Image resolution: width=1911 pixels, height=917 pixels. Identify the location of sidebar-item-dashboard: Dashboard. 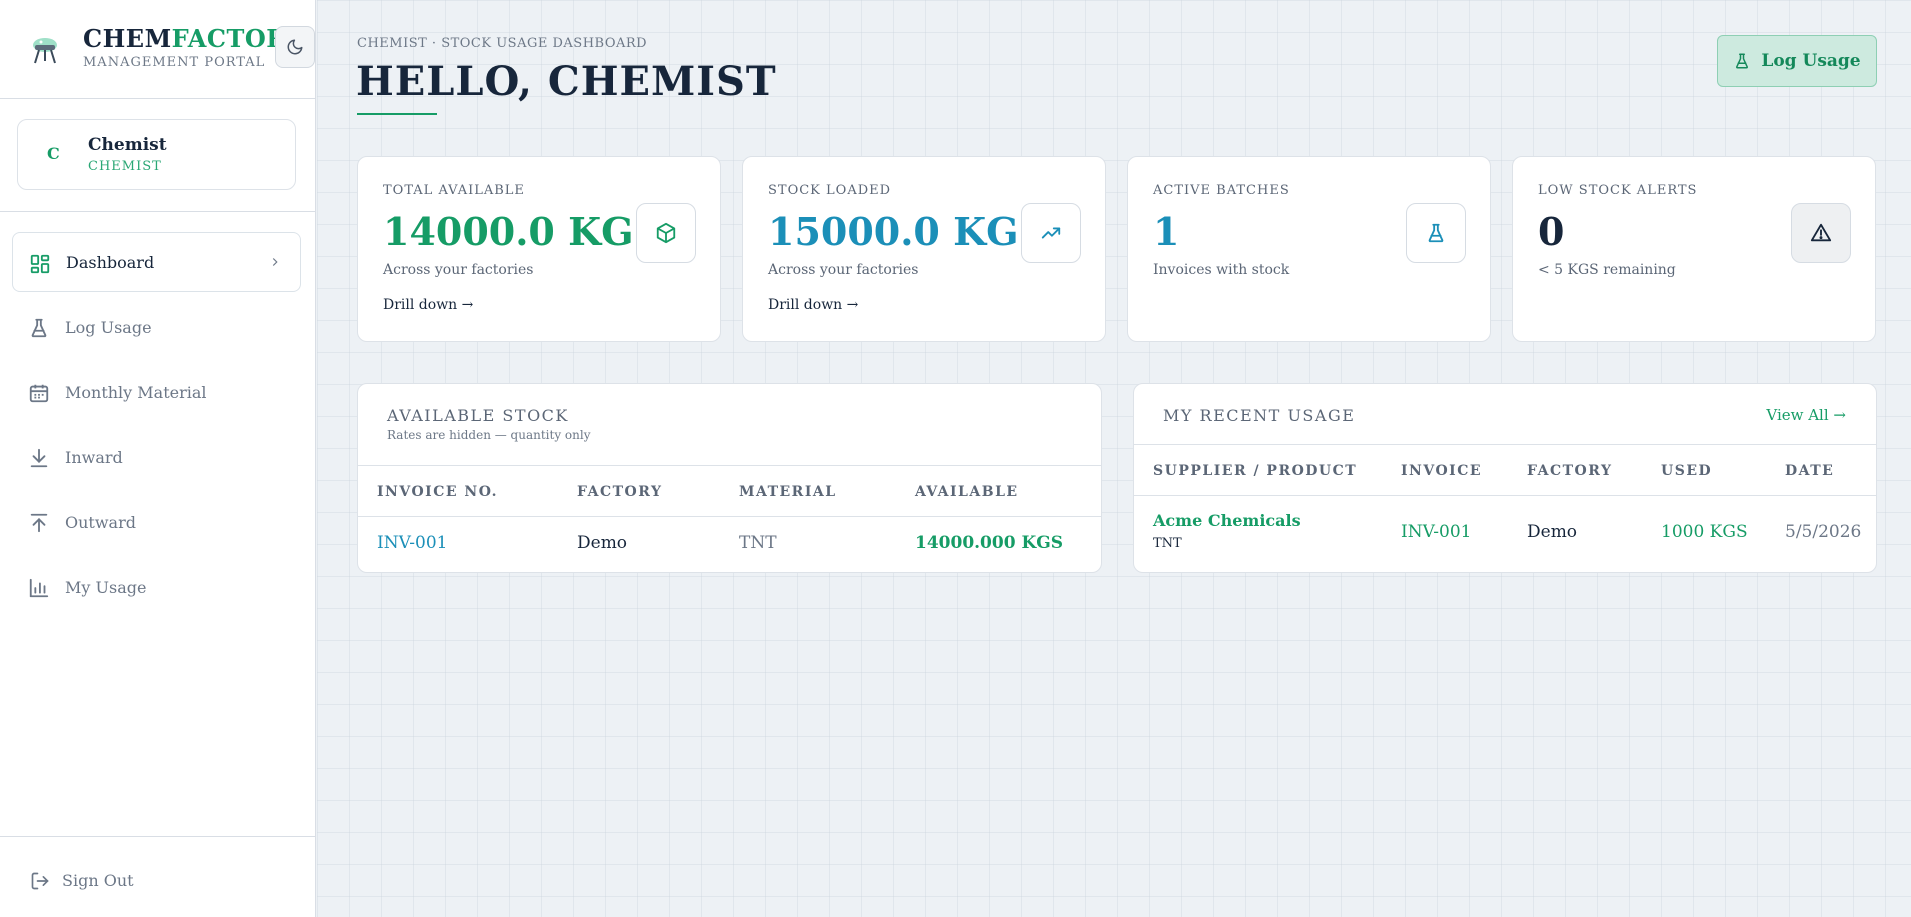
(156, 262).